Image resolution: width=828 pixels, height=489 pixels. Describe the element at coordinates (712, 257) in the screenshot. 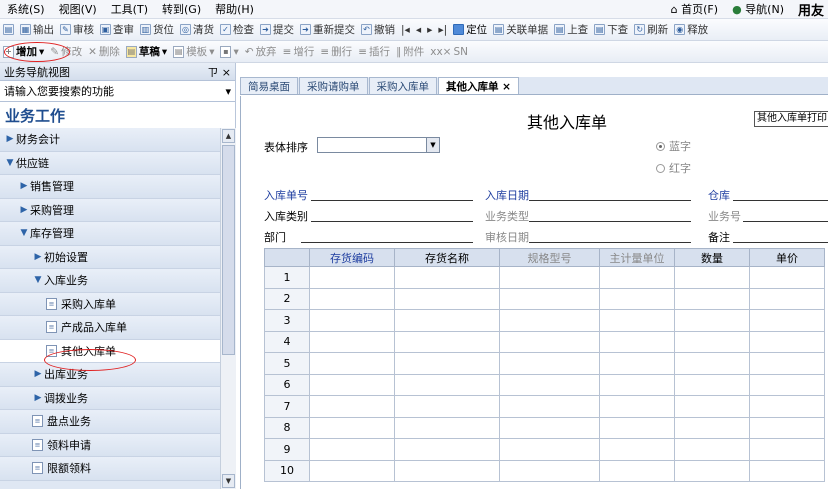

I see `col-quantity: 数量` at that location.